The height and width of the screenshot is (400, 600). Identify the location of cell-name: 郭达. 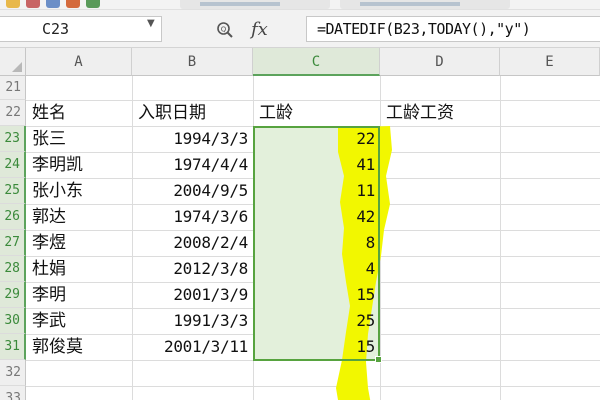
(79, 217).